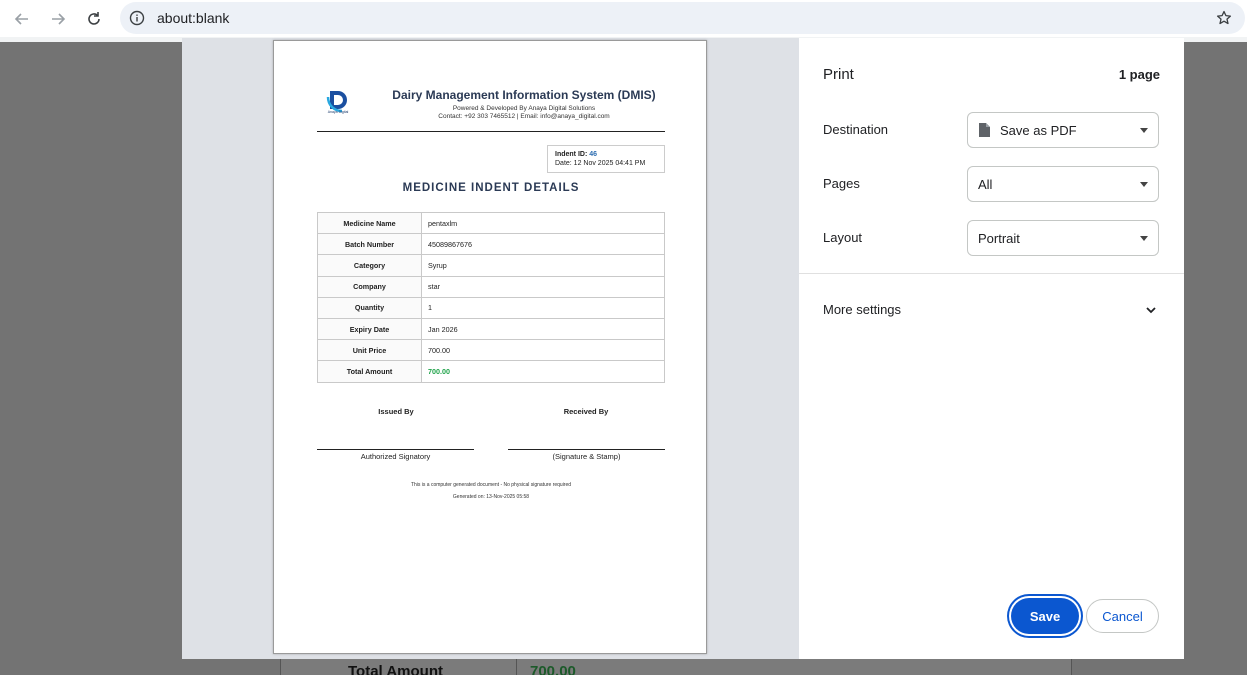 The width and height of the screenshot is (1247, 675). Describe the element at coordinates (543, 350) in the screenshot. I see `row-value: 700.00` at that location.